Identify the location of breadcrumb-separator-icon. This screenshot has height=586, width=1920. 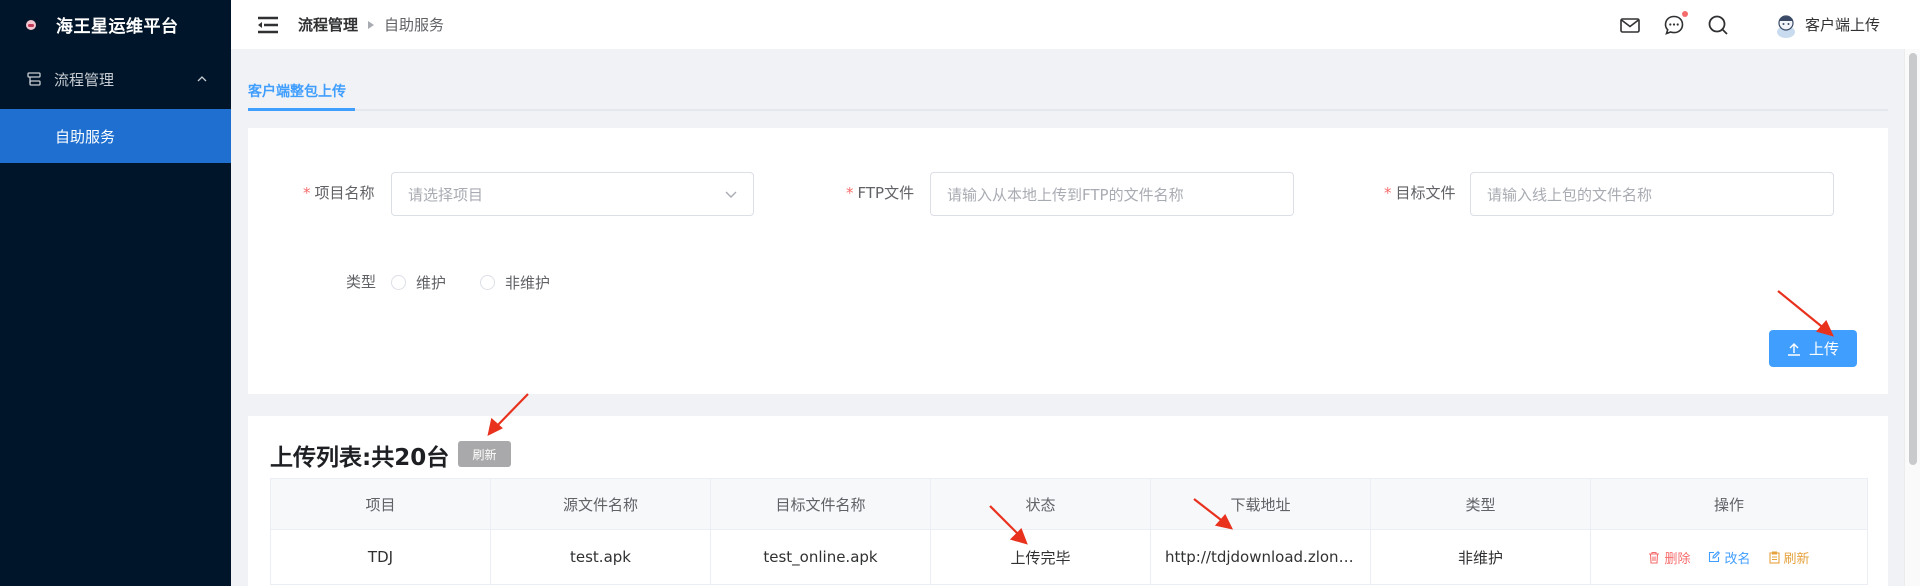
(371, 24).